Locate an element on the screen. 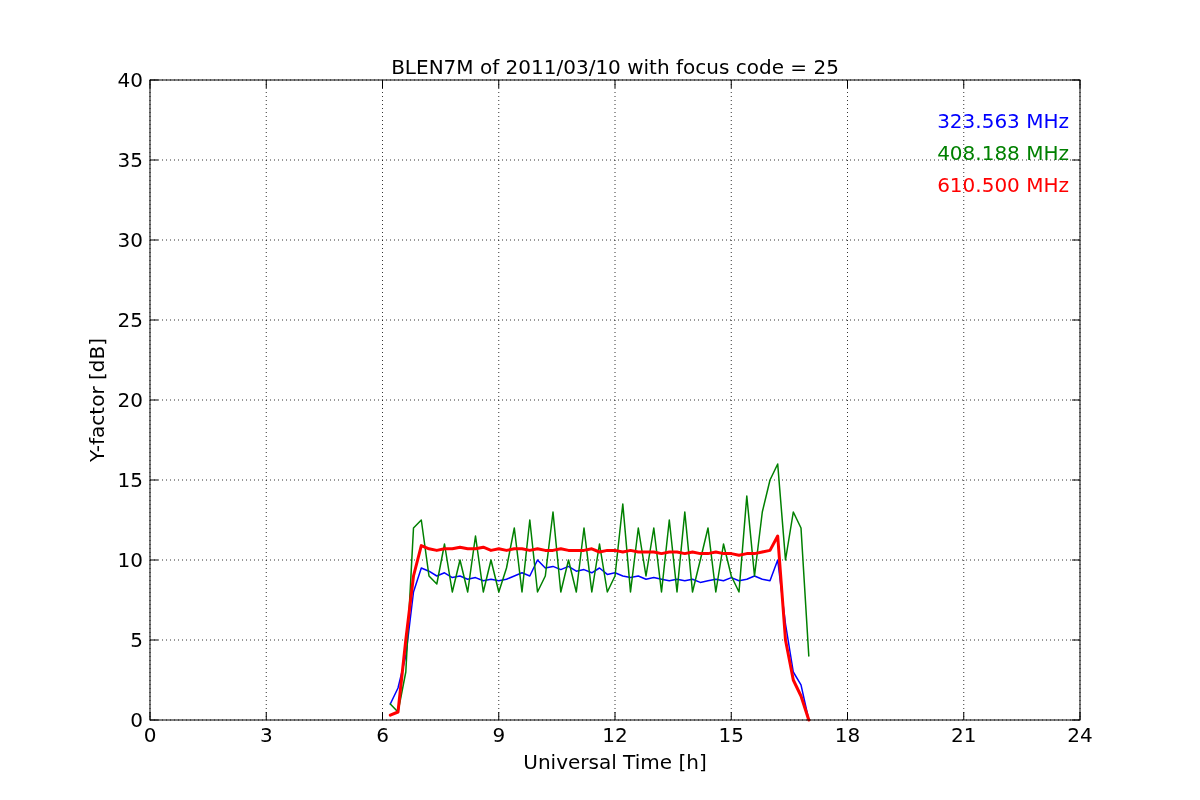 The image size is (1200, 800). tick-label: 25 is located at coordinates (130, 320).